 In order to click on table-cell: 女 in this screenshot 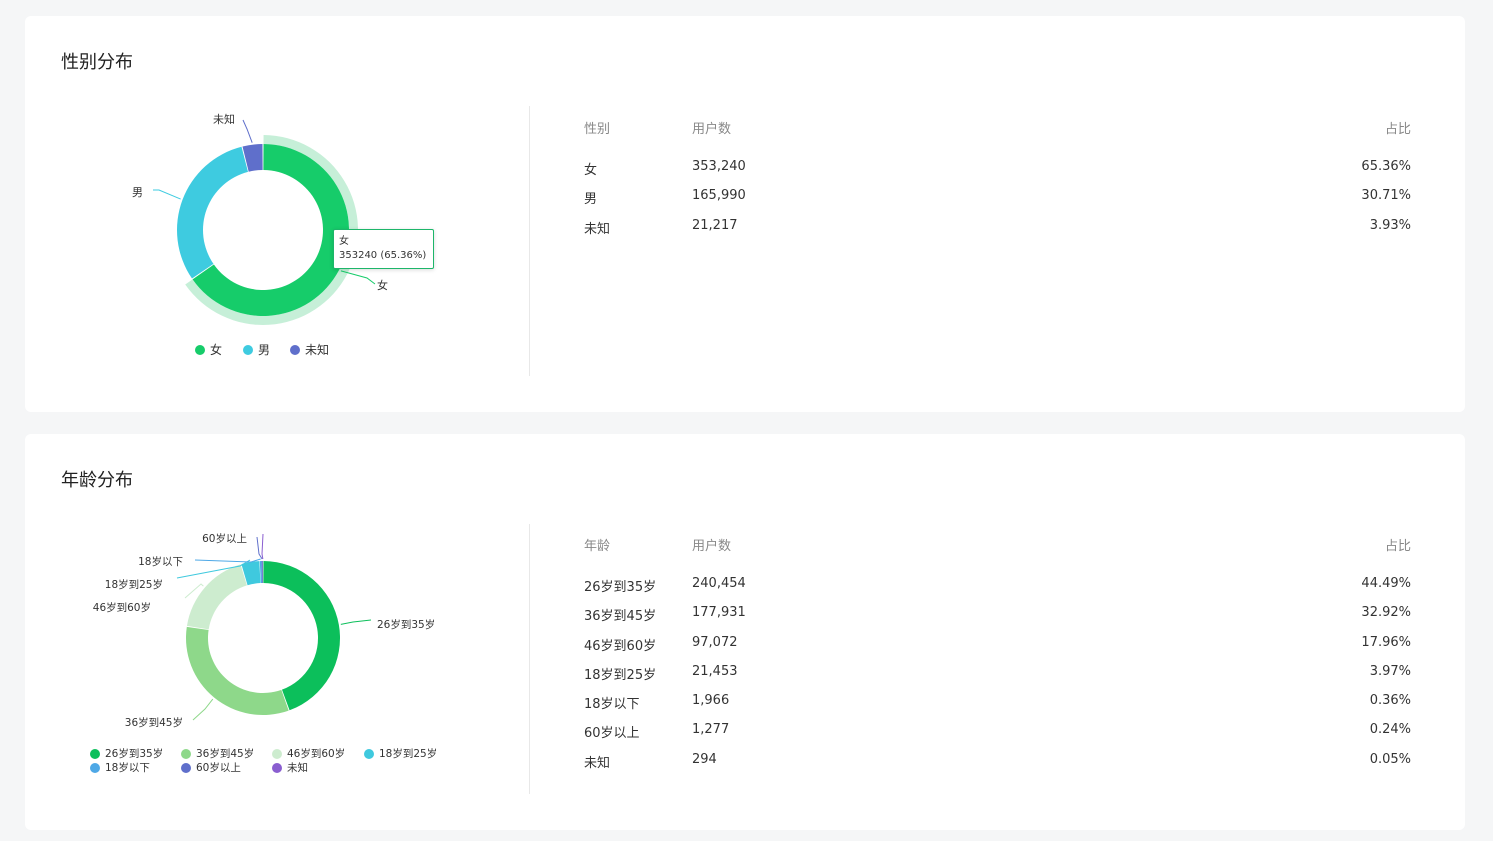, I will do `click(591, 170)`.